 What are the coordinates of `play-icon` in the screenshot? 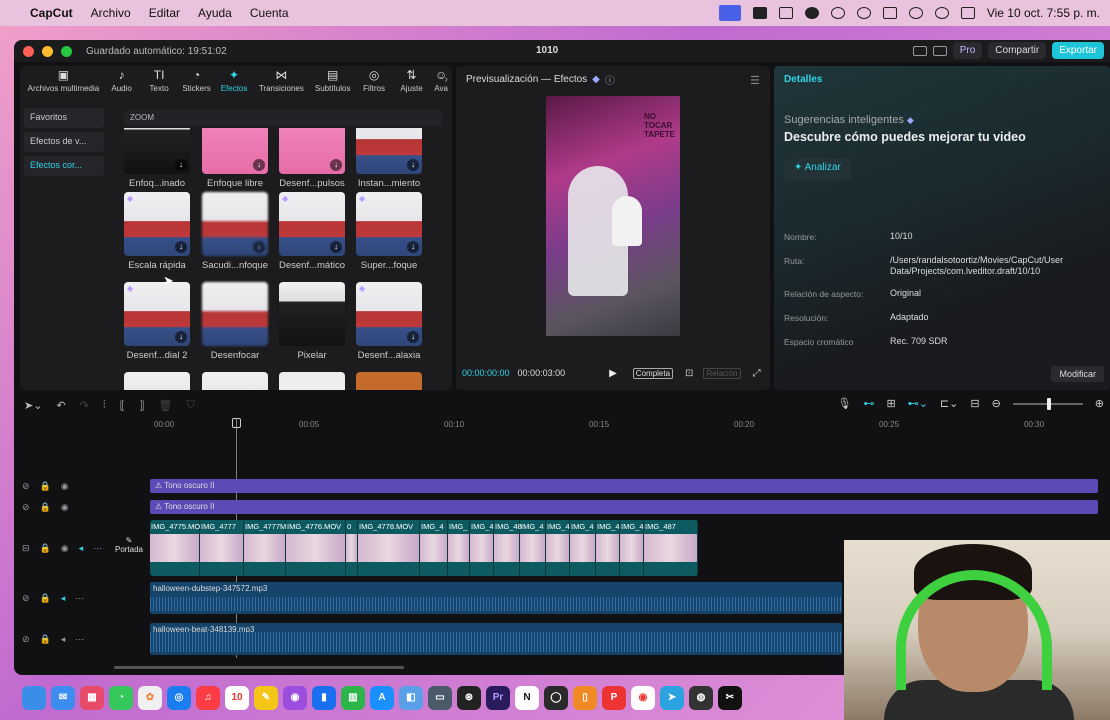 It's located at (863, 13).